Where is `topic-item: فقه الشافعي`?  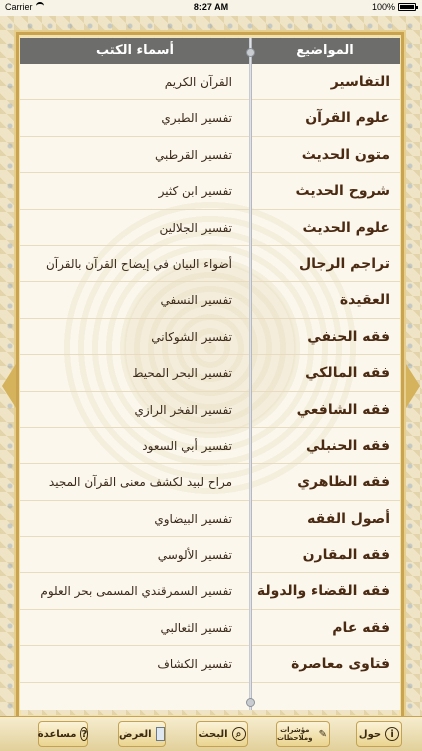
topic-item: فقه الشافعي is located at coordinates (325, 409).